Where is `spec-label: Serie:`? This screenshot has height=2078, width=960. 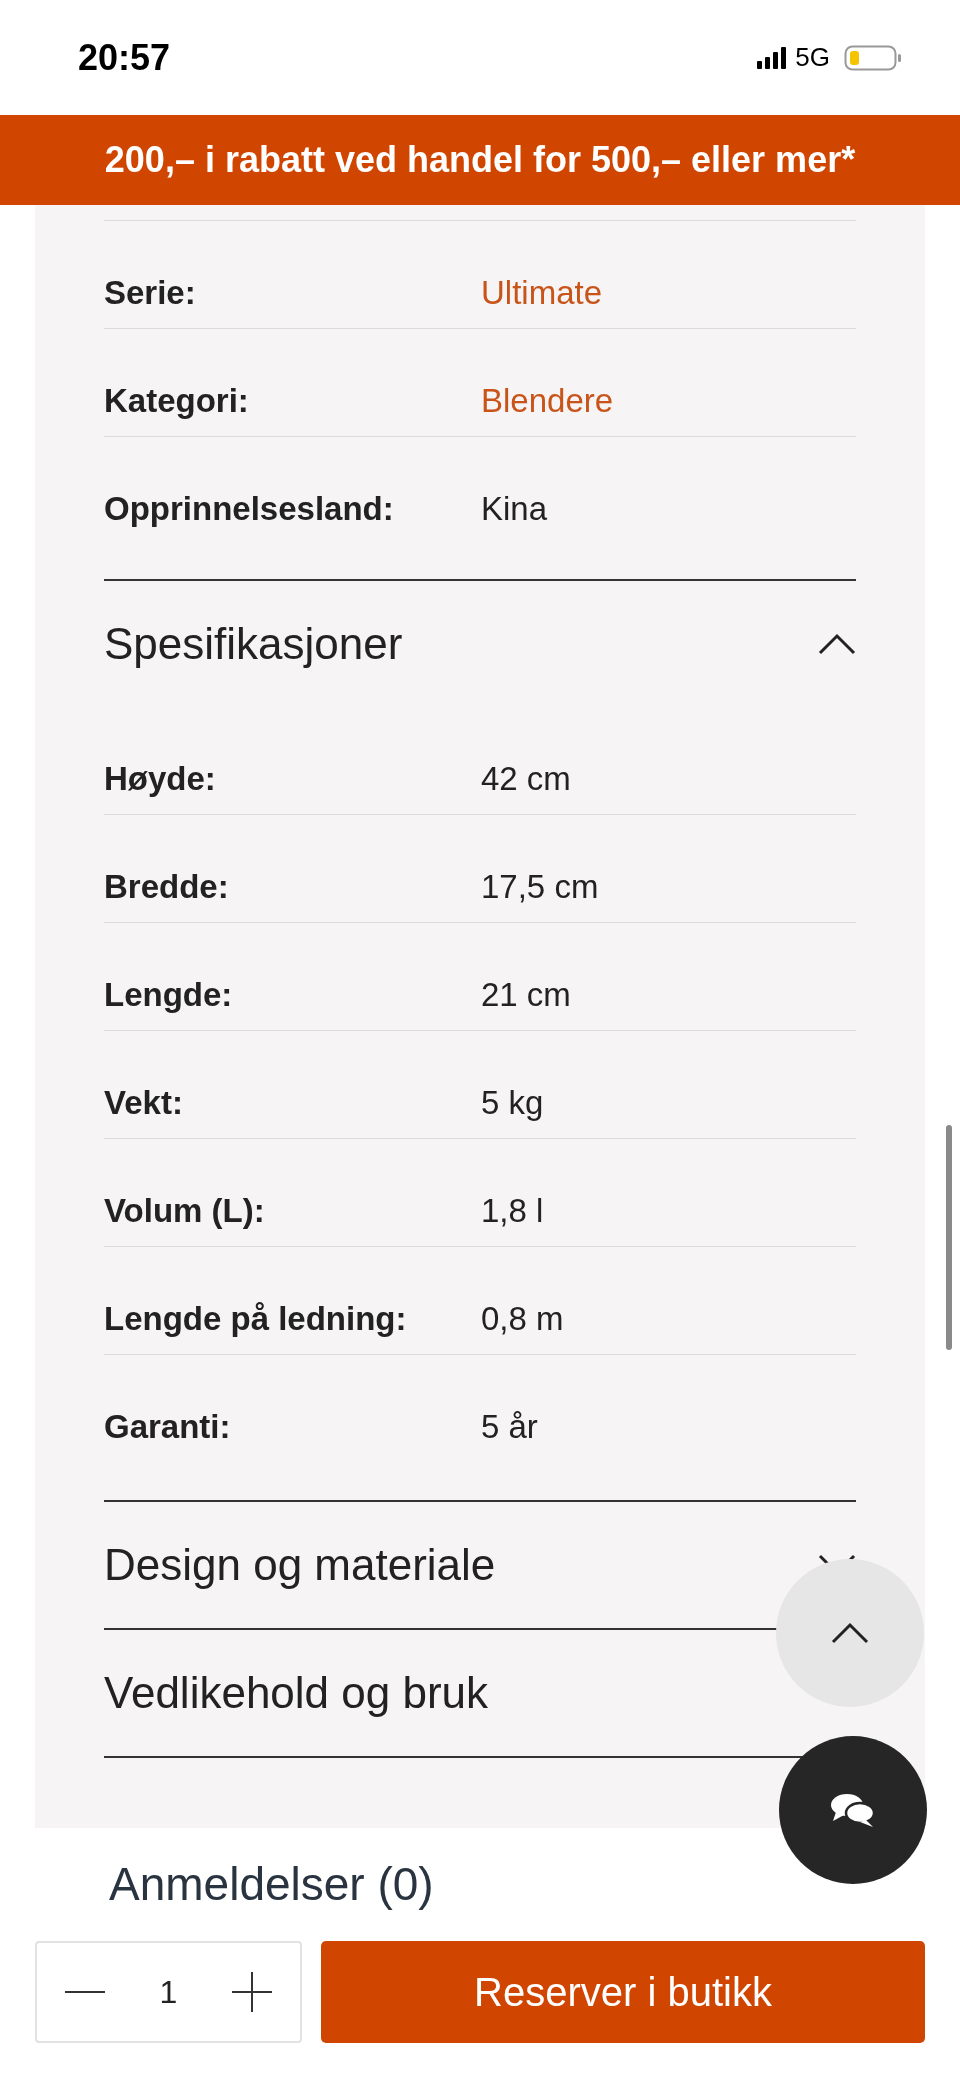 spec-label: Serie: is located at coordinates (150, 293).